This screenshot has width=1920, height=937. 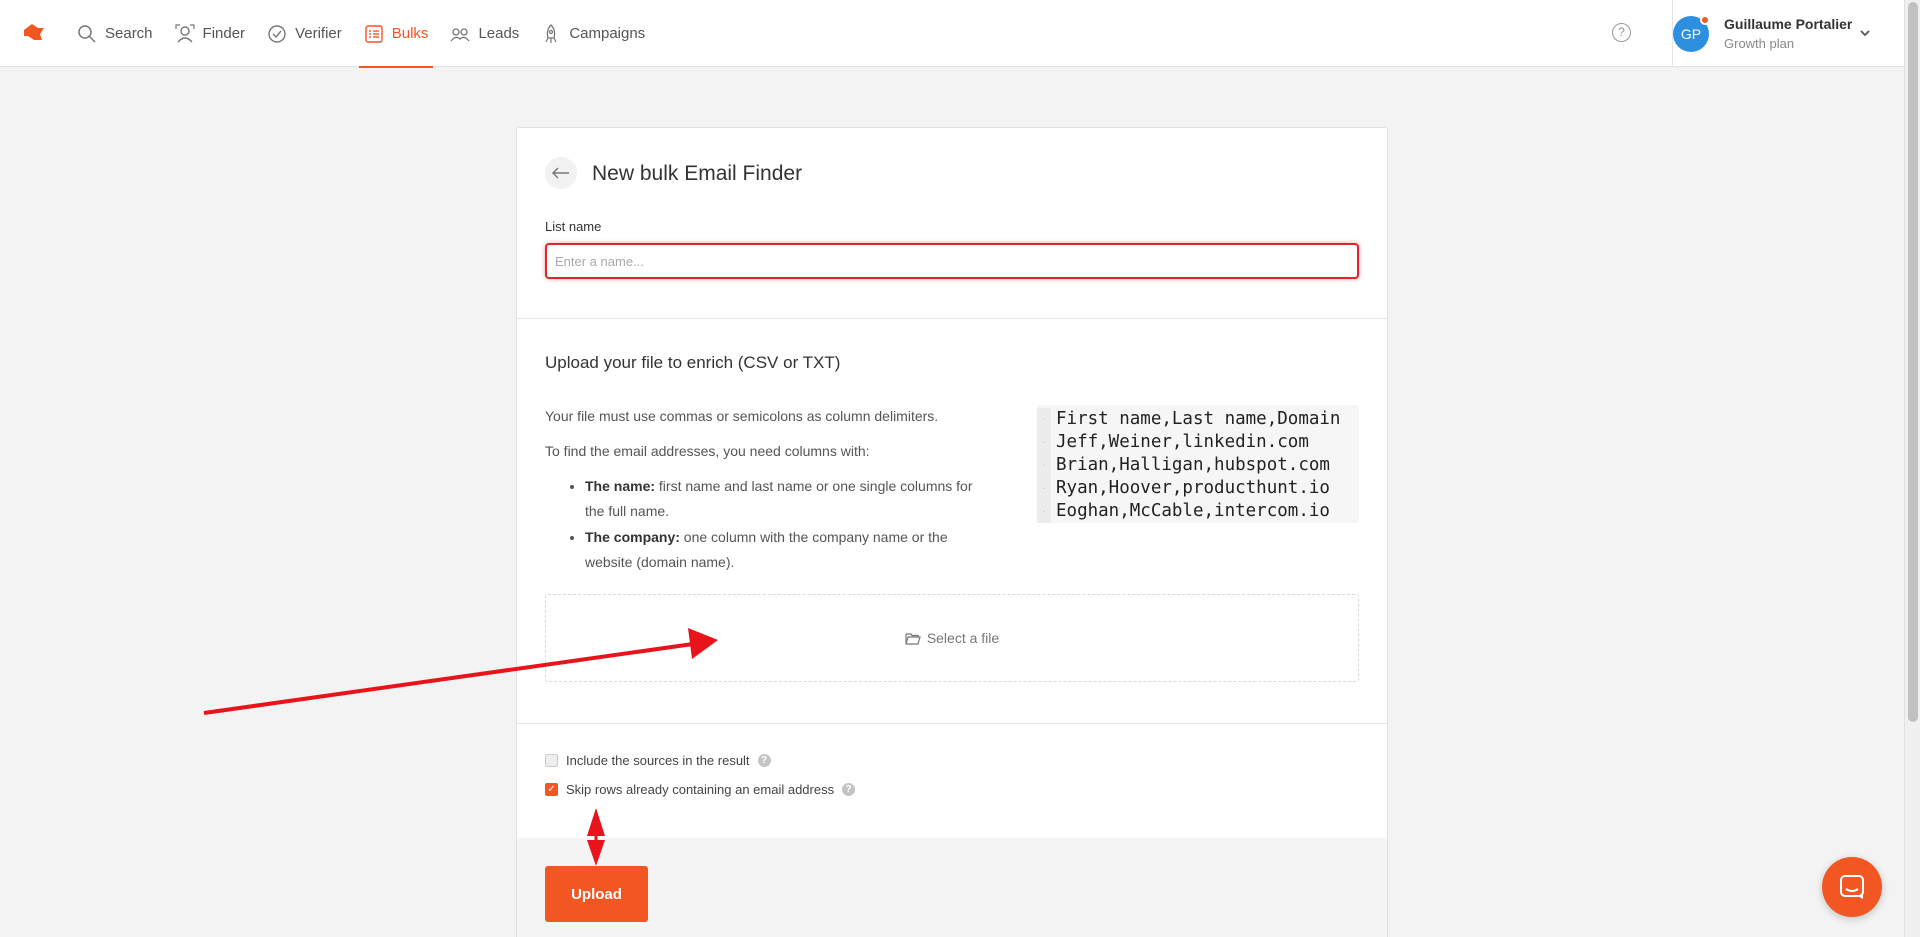 What do you see at coordinates (460, 34) in the screenshot?
I see `leads-icon` at bounding box center [460, 34].